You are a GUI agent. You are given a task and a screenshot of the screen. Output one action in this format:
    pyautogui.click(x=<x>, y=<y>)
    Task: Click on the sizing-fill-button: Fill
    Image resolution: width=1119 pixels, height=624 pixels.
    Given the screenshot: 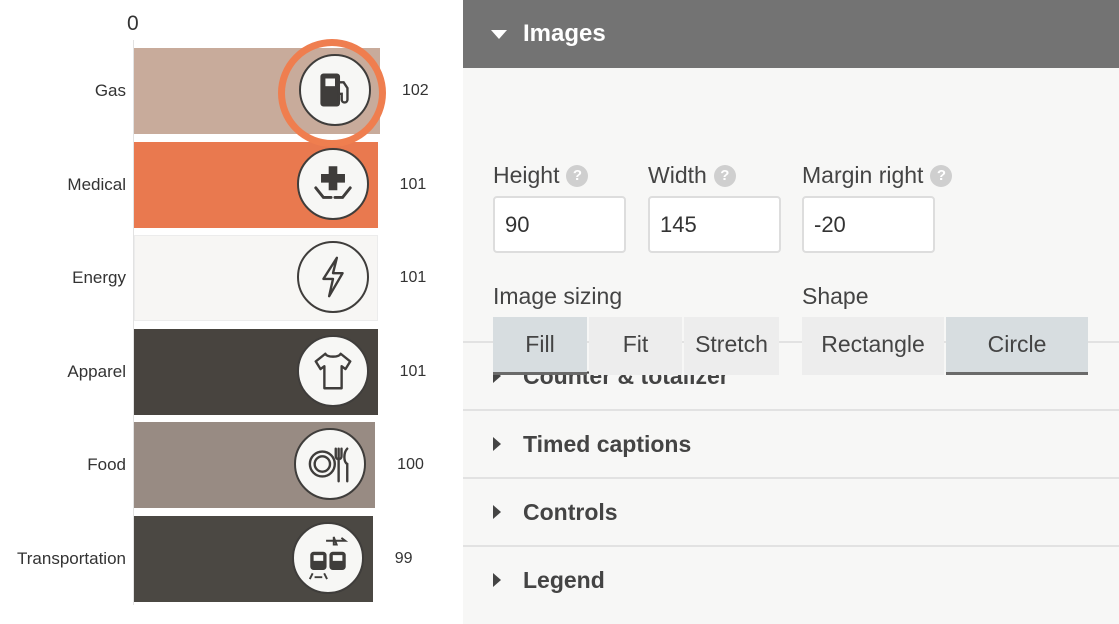 What is the action you would take?
    pyautogui.click(x=540, y=346)
    